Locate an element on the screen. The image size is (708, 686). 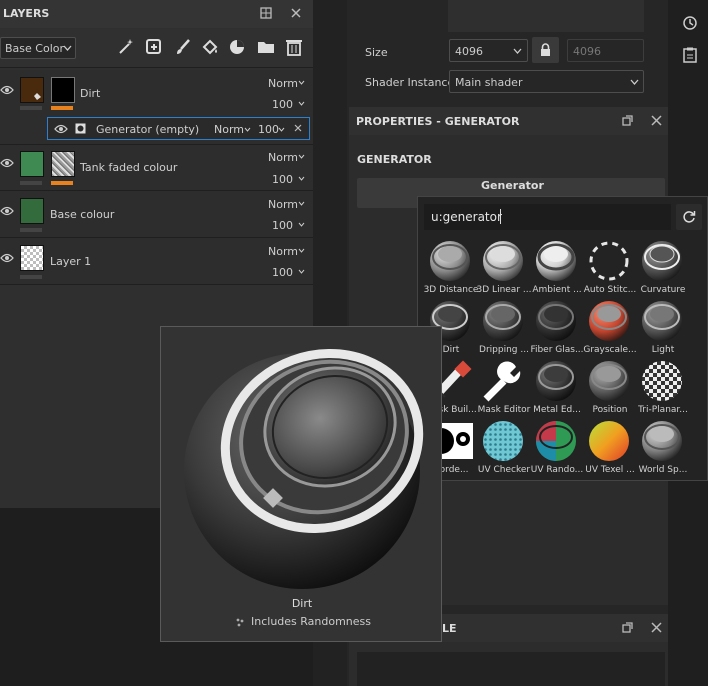
resource-item: Mask Editor is located at coordinates (504, 386).